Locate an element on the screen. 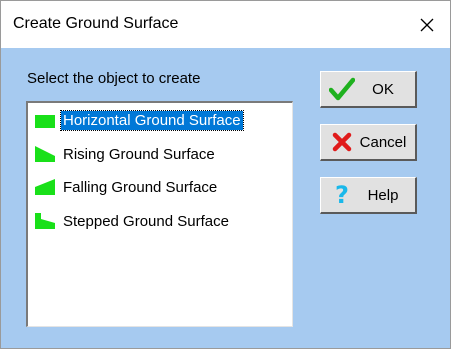  prompt-label: Select the object to create is located at coordinates (114, 78).